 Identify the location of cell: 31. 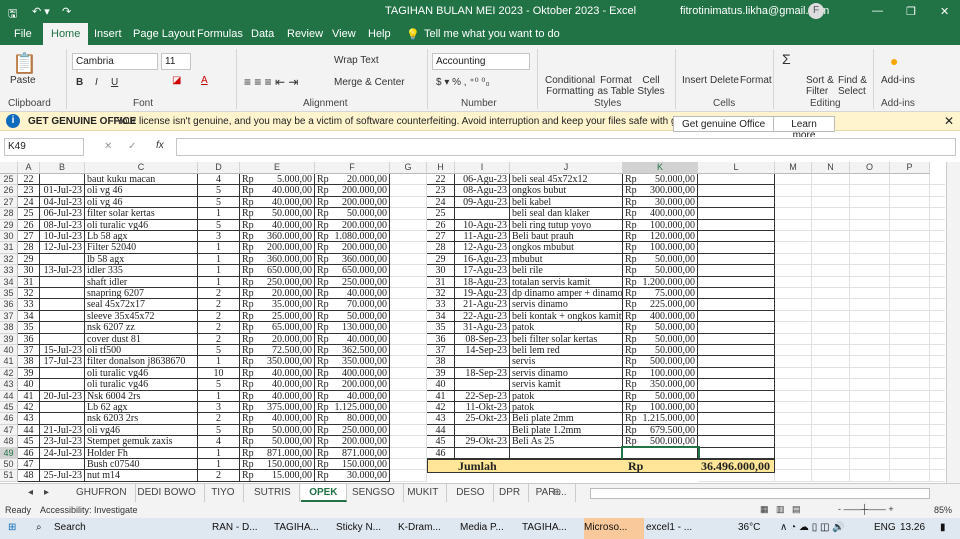
(441, 282).